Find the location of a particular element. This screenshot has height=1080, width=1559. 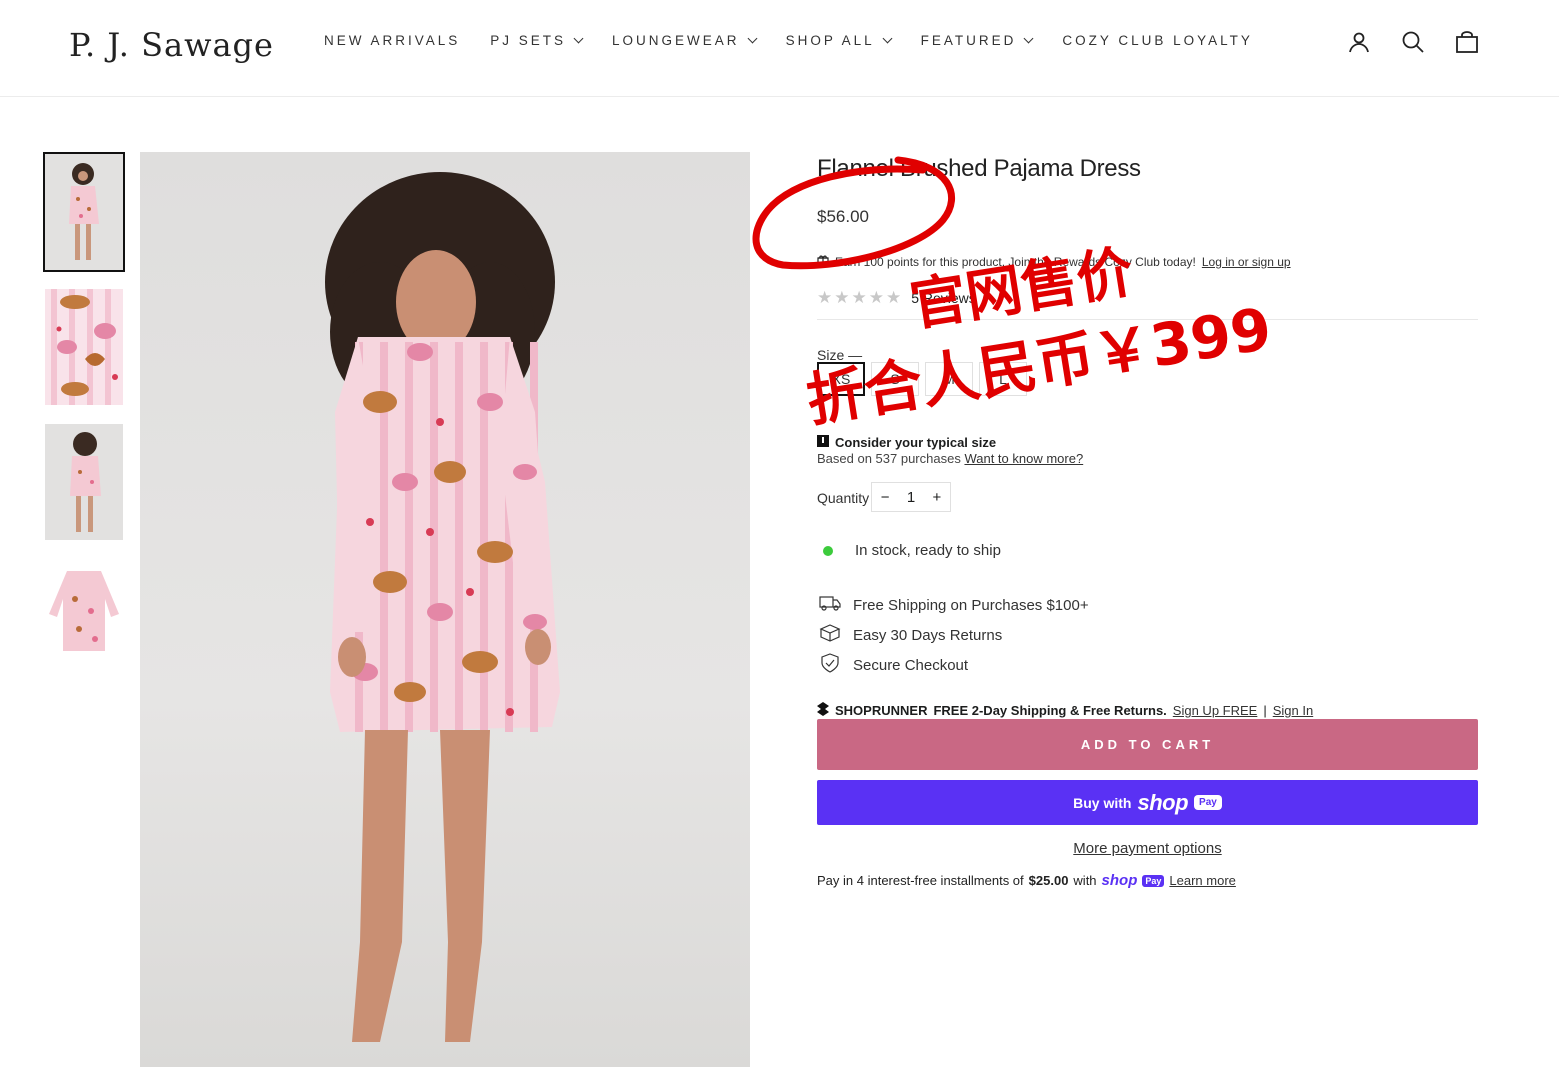

perk-text: Free Shipping on Purchases $100+ is located at coordinates (971, 605).